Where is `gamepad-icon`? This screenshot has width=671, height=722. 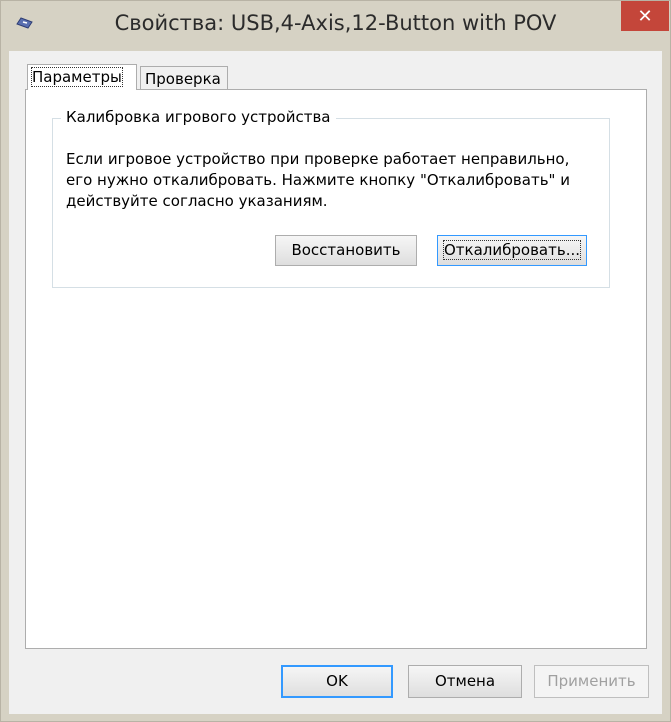 gamepad-icon is located at coordinates (24, 23).